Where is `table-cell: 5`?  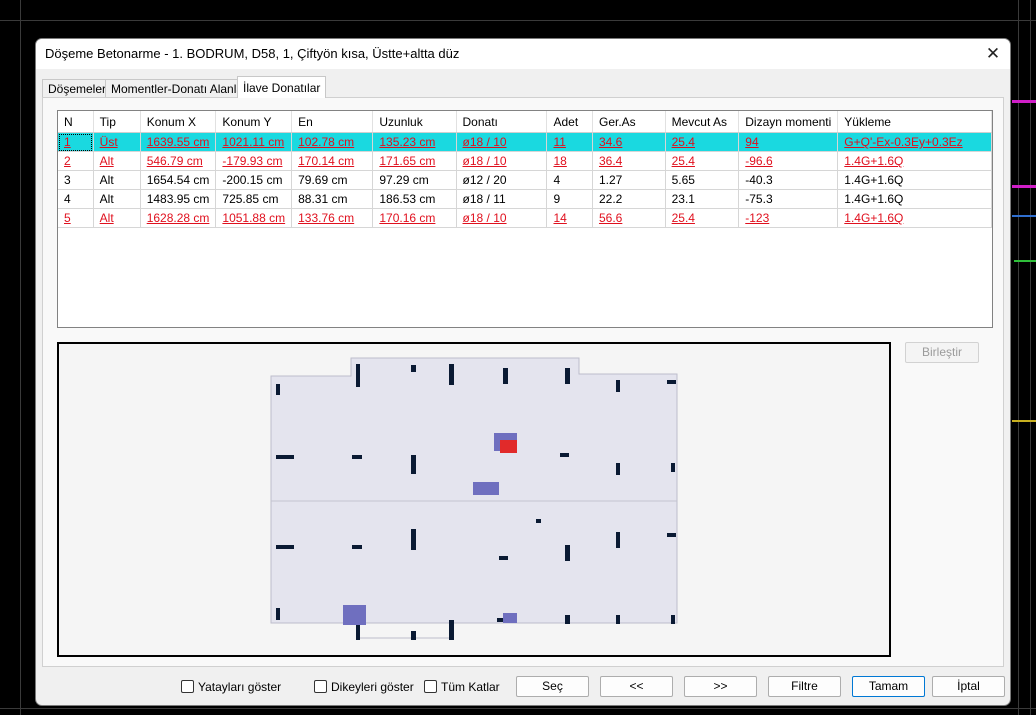
table-cell: 5 is located at coordinates (76, 218).